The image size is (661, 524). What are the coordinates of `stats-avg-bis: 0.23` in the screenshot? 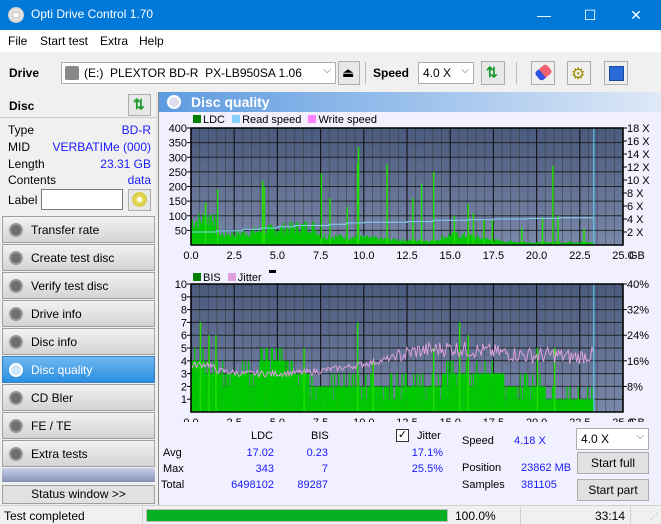 It's located at (317, 453).